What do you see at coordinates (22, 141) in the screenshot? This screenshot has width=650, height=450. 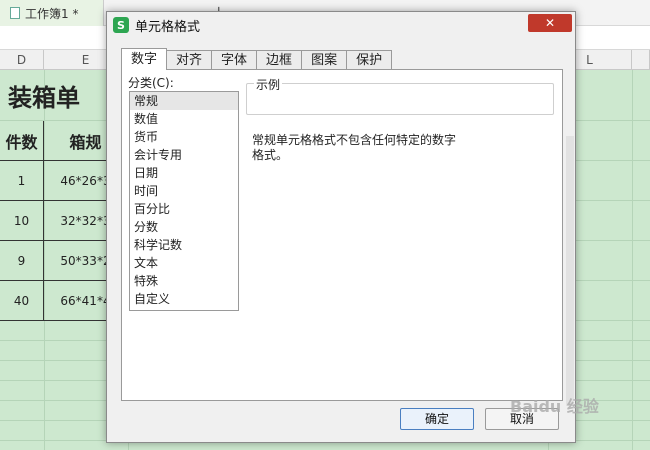 I see `header-count: 件数` at bounding box center [22, 141].